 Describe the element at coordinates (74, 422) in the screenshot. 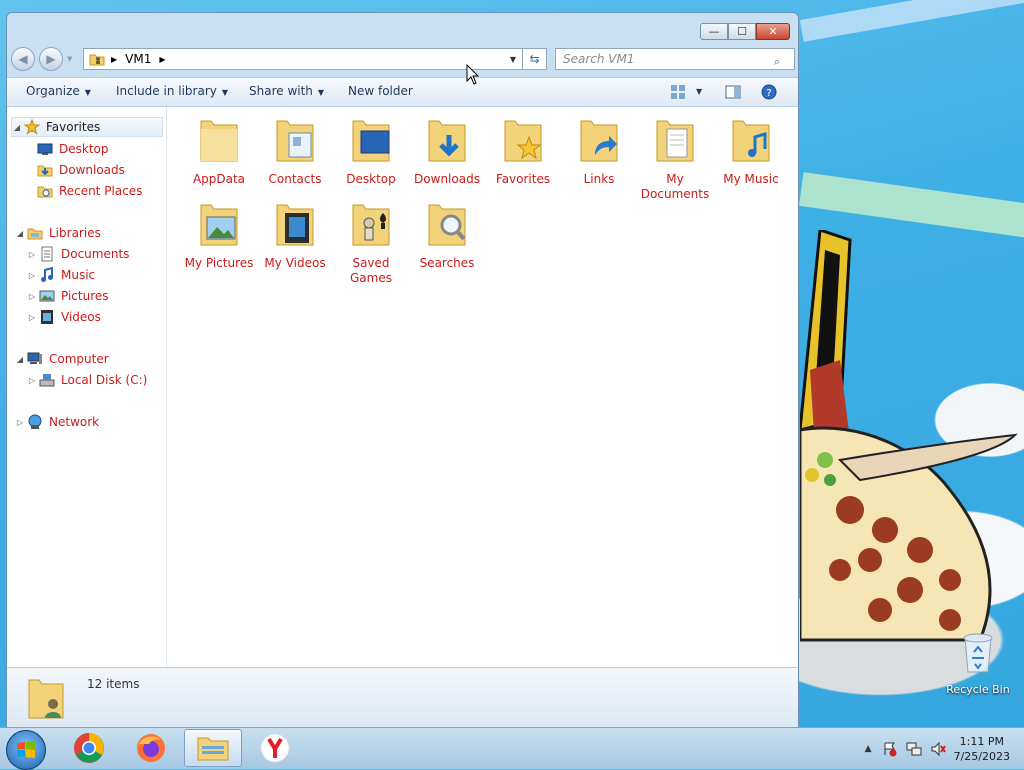

I see `nav-network-label: Network` at that location.